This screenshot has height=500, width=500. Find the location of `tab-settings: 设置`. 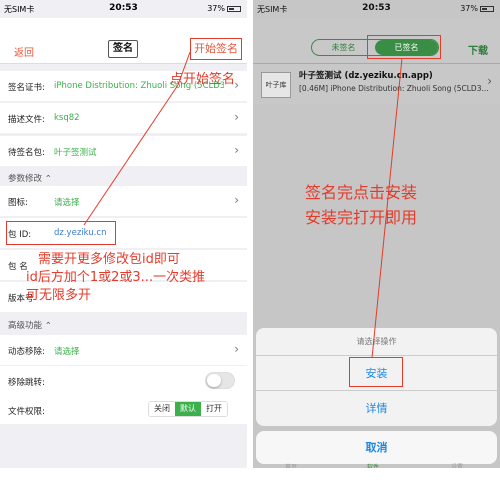

tab-settings: 设置 is located at coordinates (457, 465).